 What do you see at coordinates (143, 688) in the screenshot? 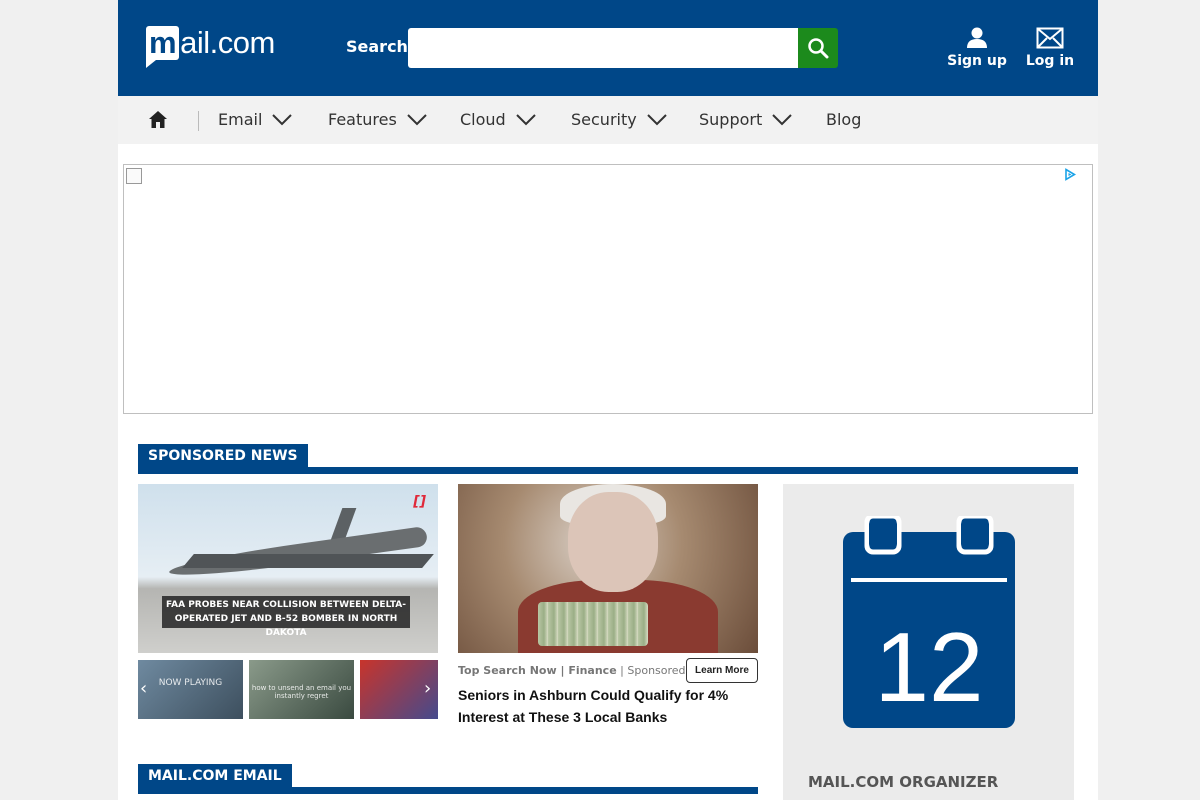
I see `chevron-left-icon: ‹` at bounding box center [143, 688].